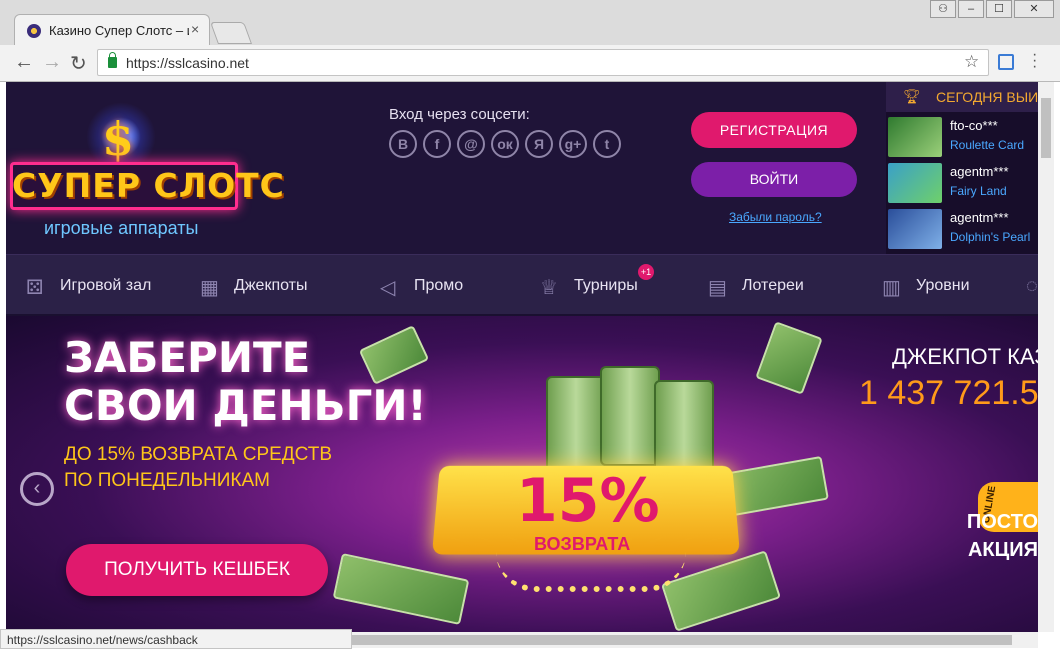  Describe the element at coordinates (187, 63) in the screenshot. I see `address-url: https://sslcasino.net` at that location.